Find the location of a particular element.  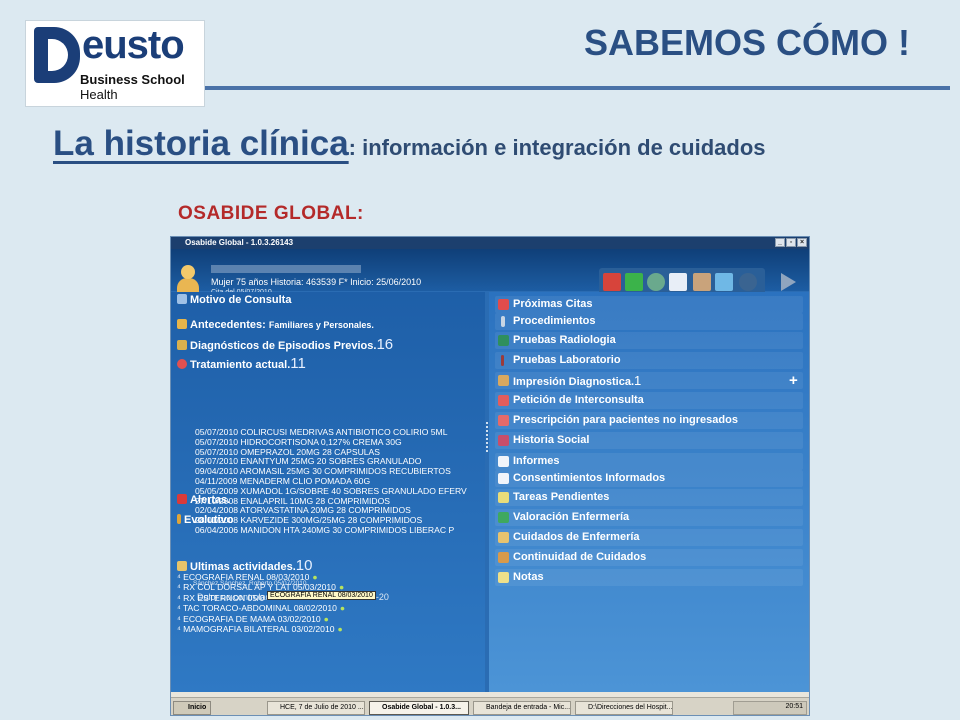

patient-name-redacted is located at coordinates (286, 269).